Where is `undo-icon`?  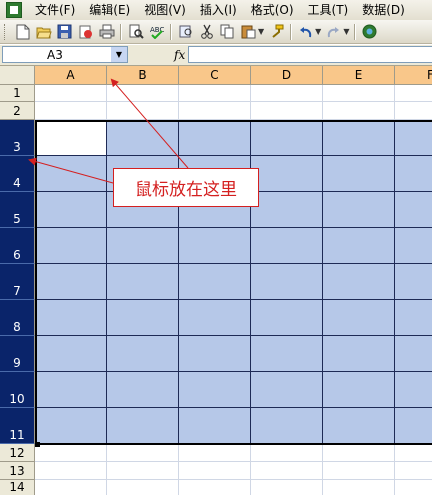
undo-icon is located at coordinates (305, 31).